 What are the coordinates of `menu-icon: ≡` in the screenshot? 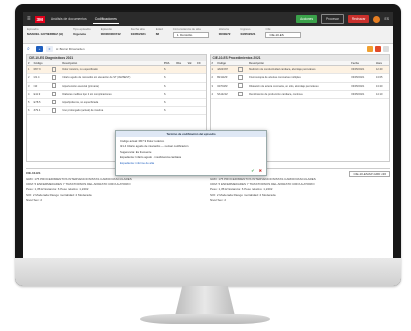 It's located at (29, 19).